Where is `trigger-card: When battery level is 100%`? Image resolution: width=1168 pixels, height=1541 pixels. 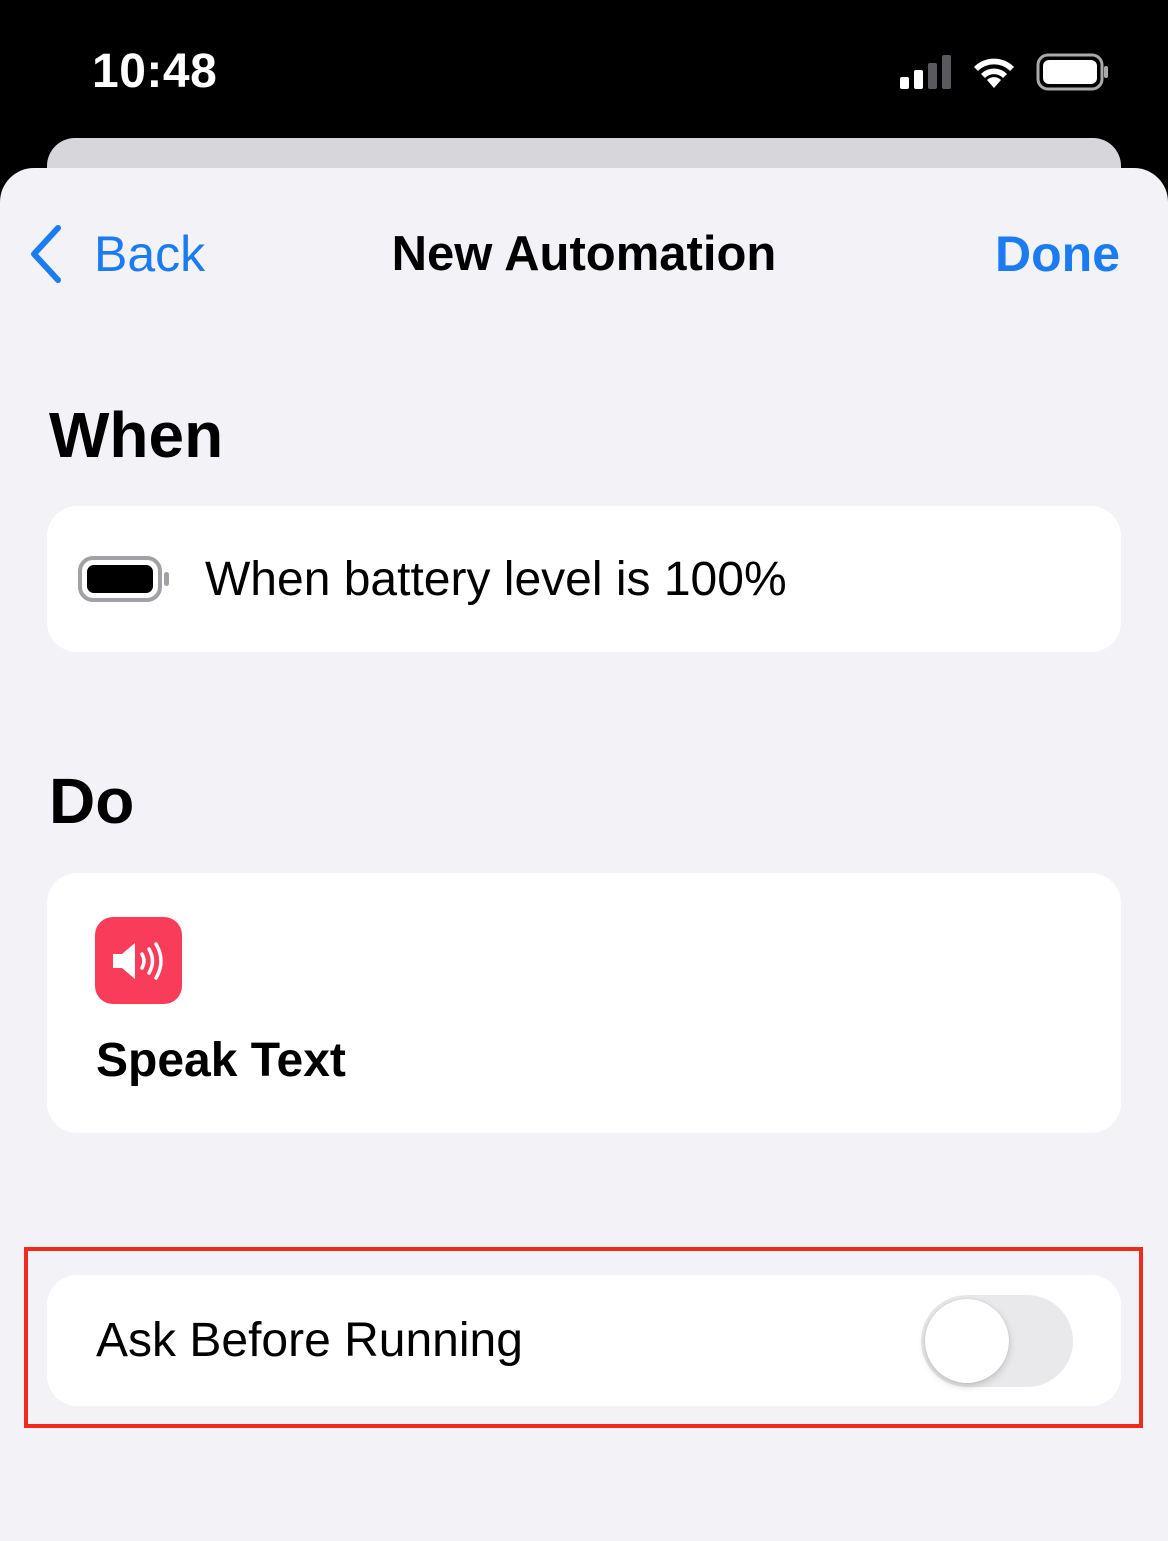 trigger-card: When battery level is 100% is located at coordinates (584, 579).